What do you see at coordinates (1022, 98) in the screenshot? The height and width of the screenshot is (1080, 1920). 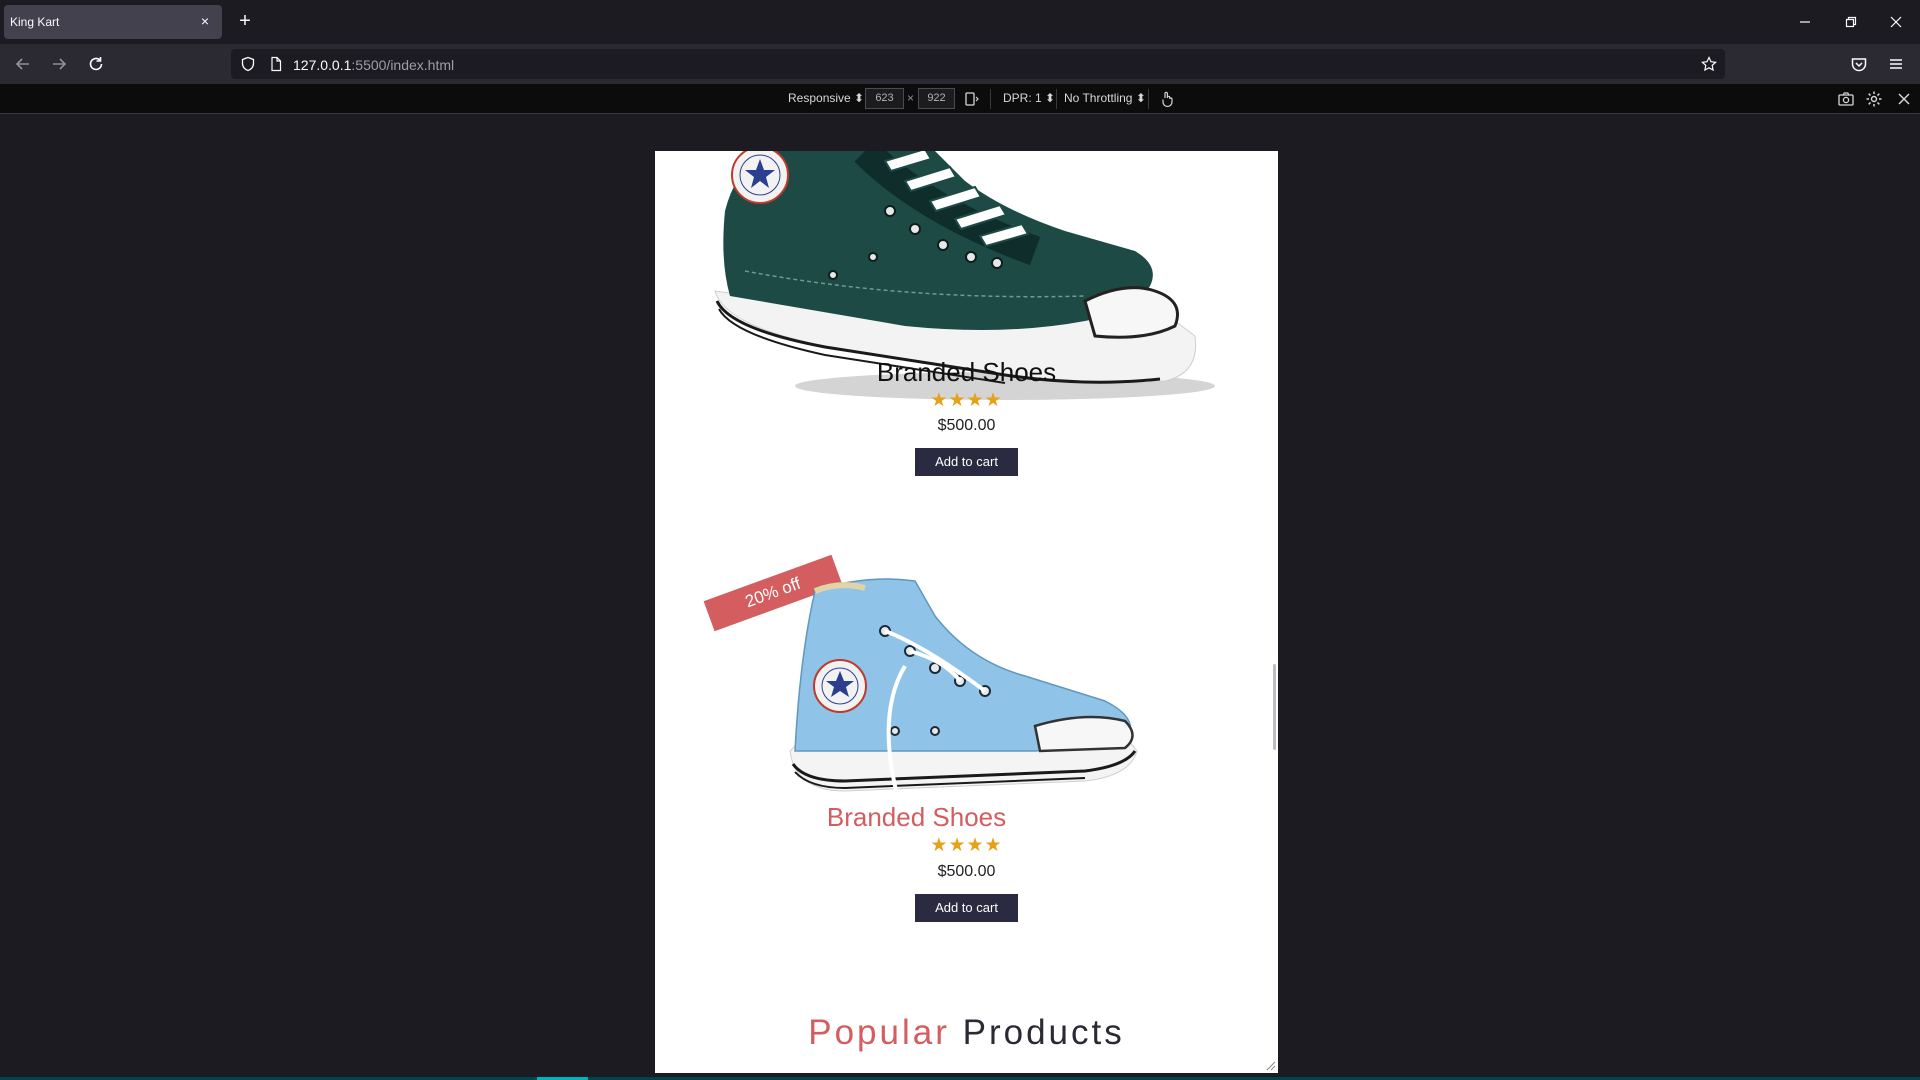 I see `dpr-label: DPR: 1` at bounding box center [1022, 98].